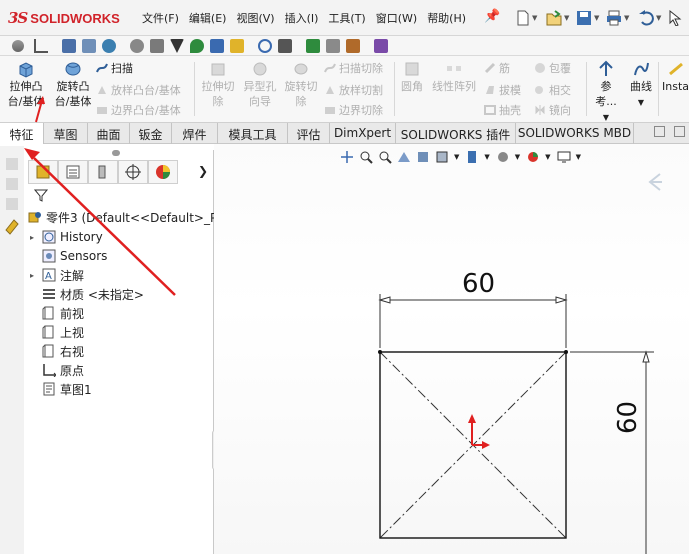 Image resolution: width=689 pixels, height=554 pixels. I want to click on new-document-button: ▼, so click(526, 18).